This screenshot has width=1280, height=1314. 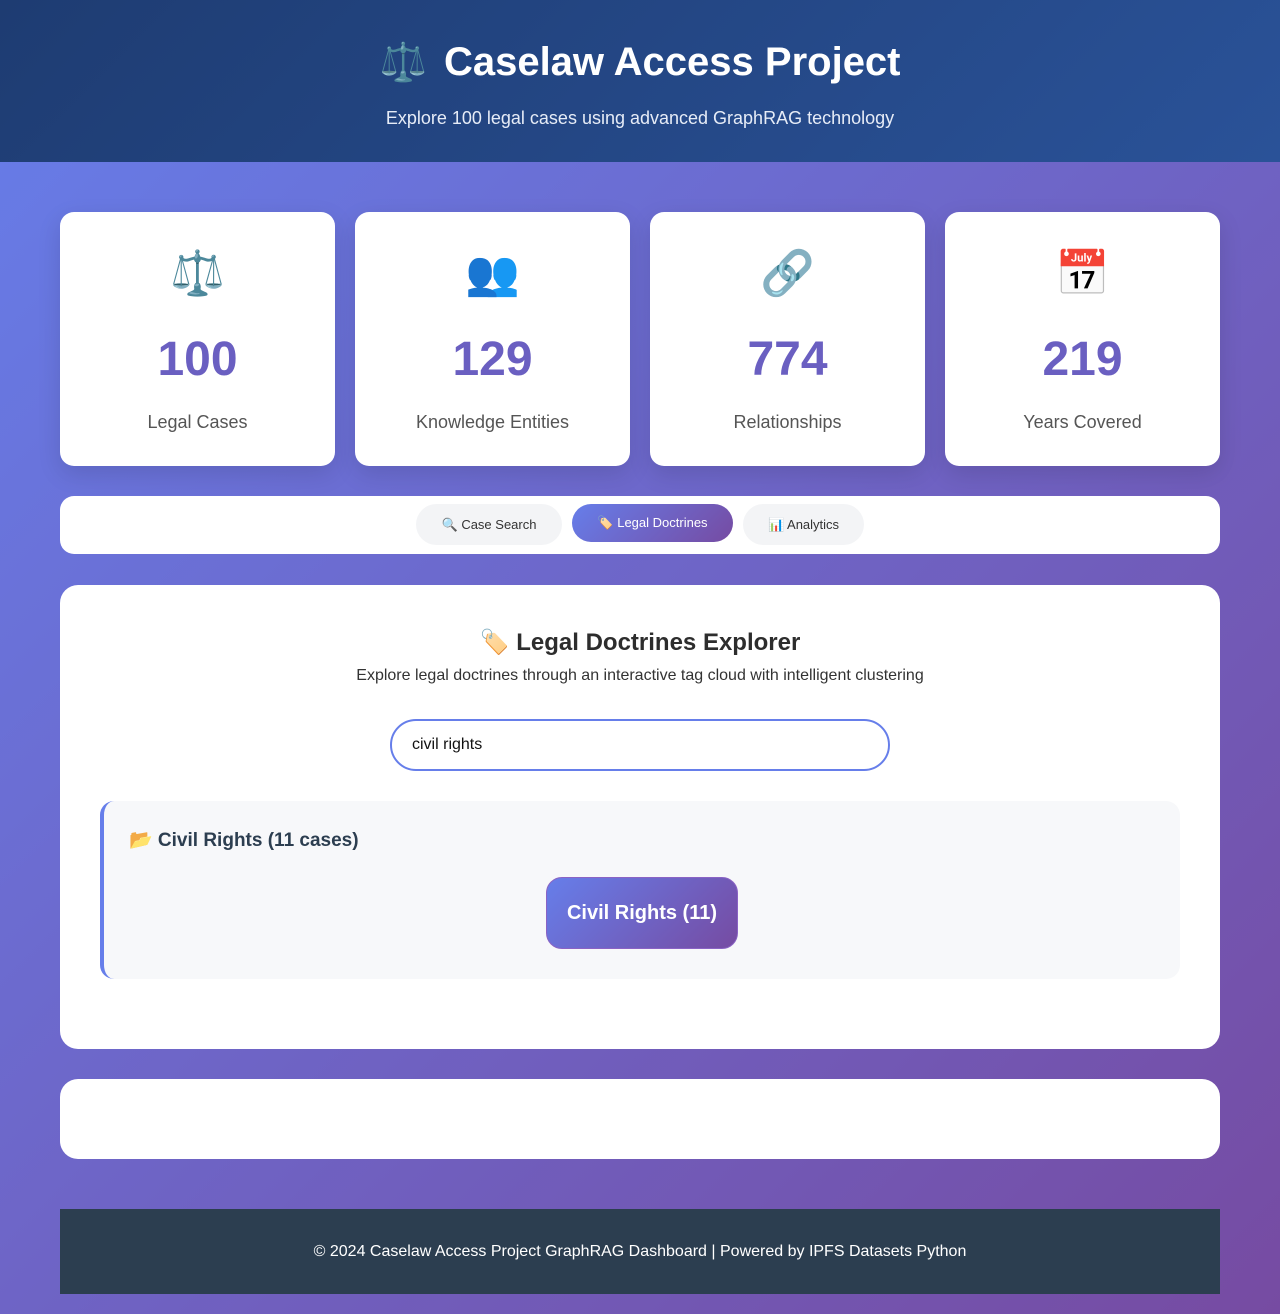 What do you see at coordinates (492, 273) in the screenshot?
I see `people-icon: 👥` at bounding box center [492, 273].